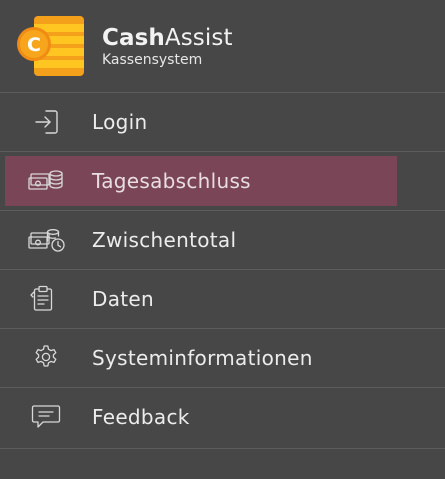  What do you see at coordinates (141, 417) in the screenshot?
I see `menu-item-label: Feedback` at bounding box center [141, 417].